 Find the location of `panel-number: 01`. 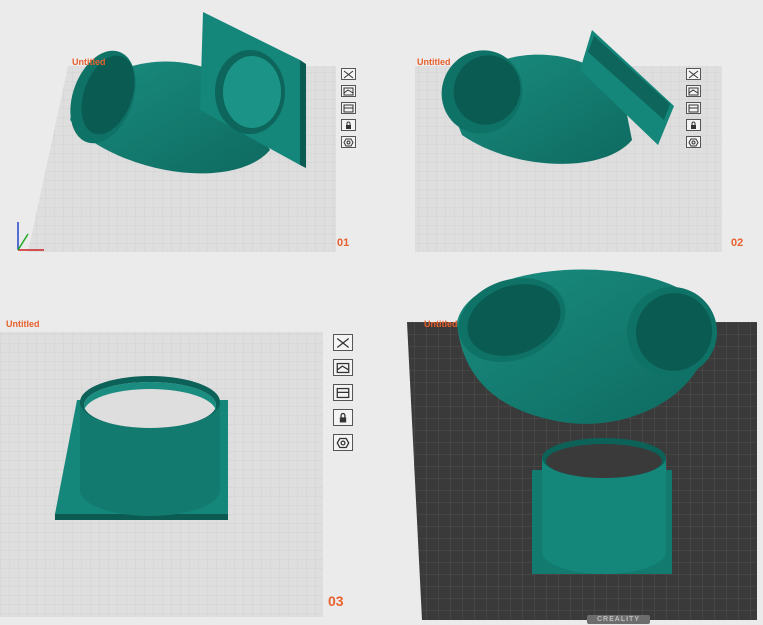

panel-number: 01 is located at coordinates (343, 243).